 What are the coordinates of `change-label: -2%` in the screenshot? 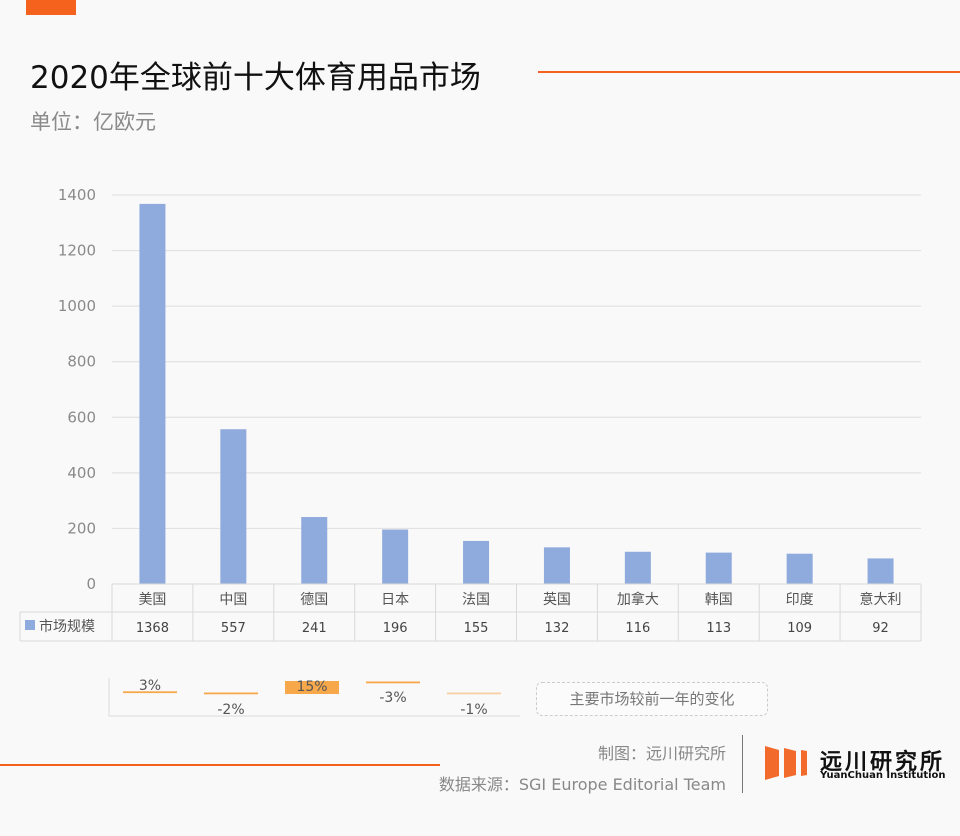 It's located at (230, 710).